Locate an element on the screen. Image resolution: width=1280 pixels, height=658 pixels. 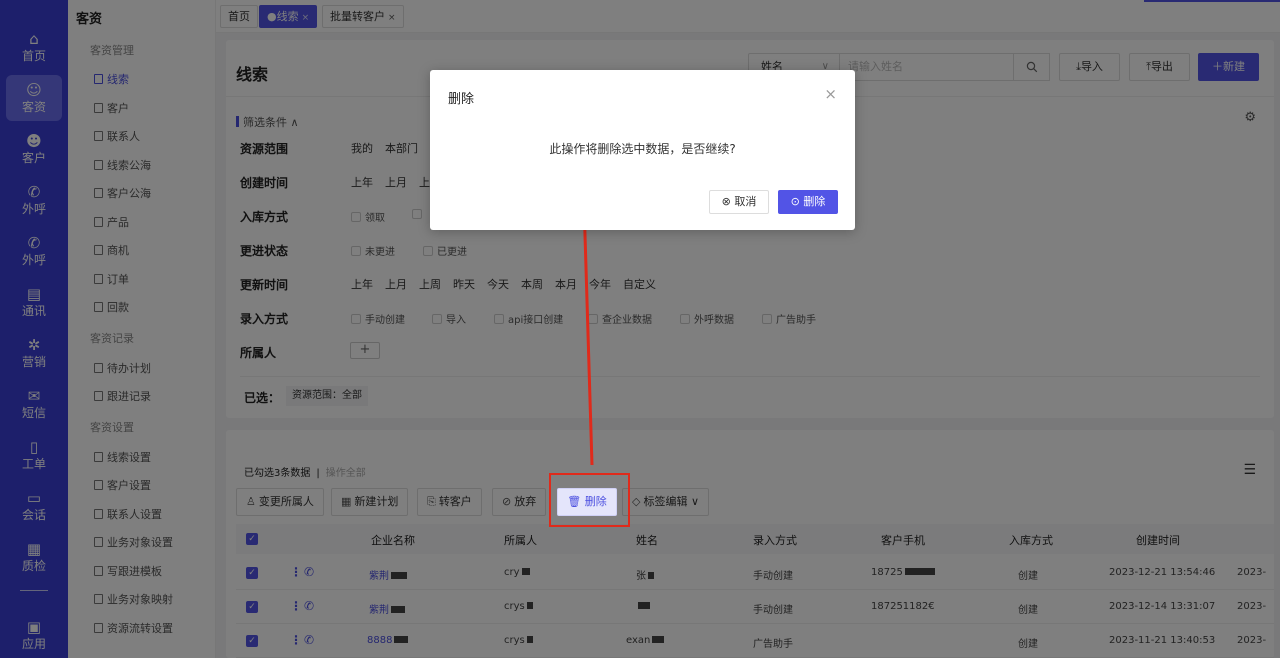
delete-confirm-dialog: 删除 × 此操作将删除选中数据，是否继续? ⊗ 取消 ⊙ 删除 is located at coordinates (642, 150).